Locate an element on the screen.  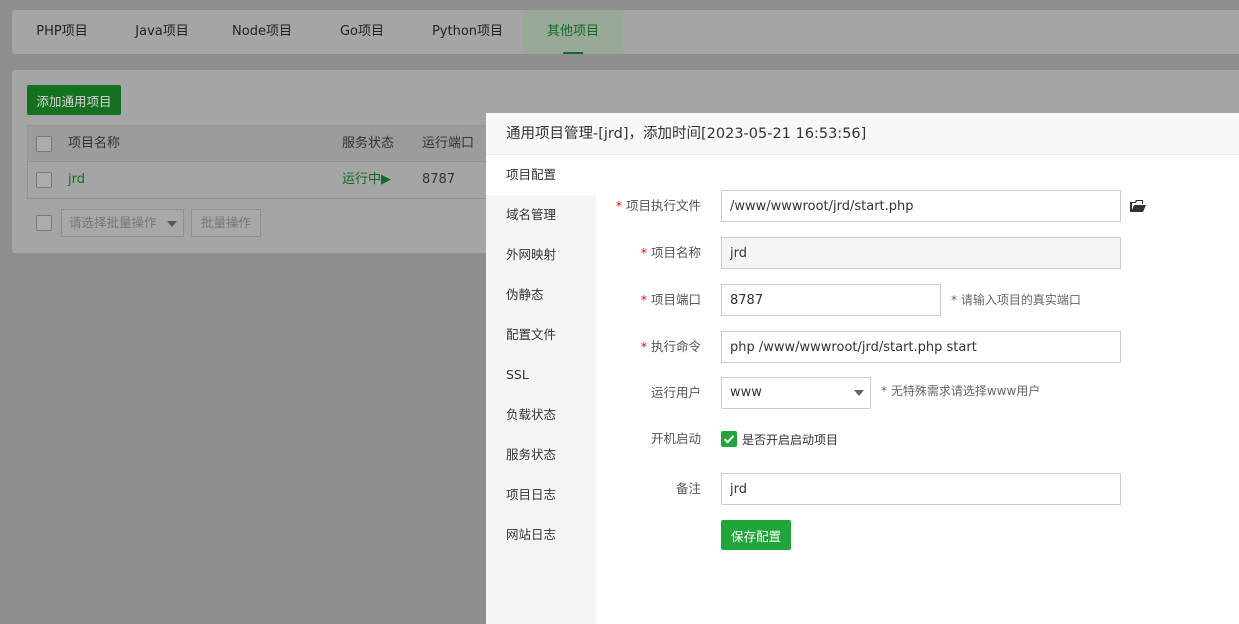
tab-php: PHP项目 is located at coordinates (62, 32).